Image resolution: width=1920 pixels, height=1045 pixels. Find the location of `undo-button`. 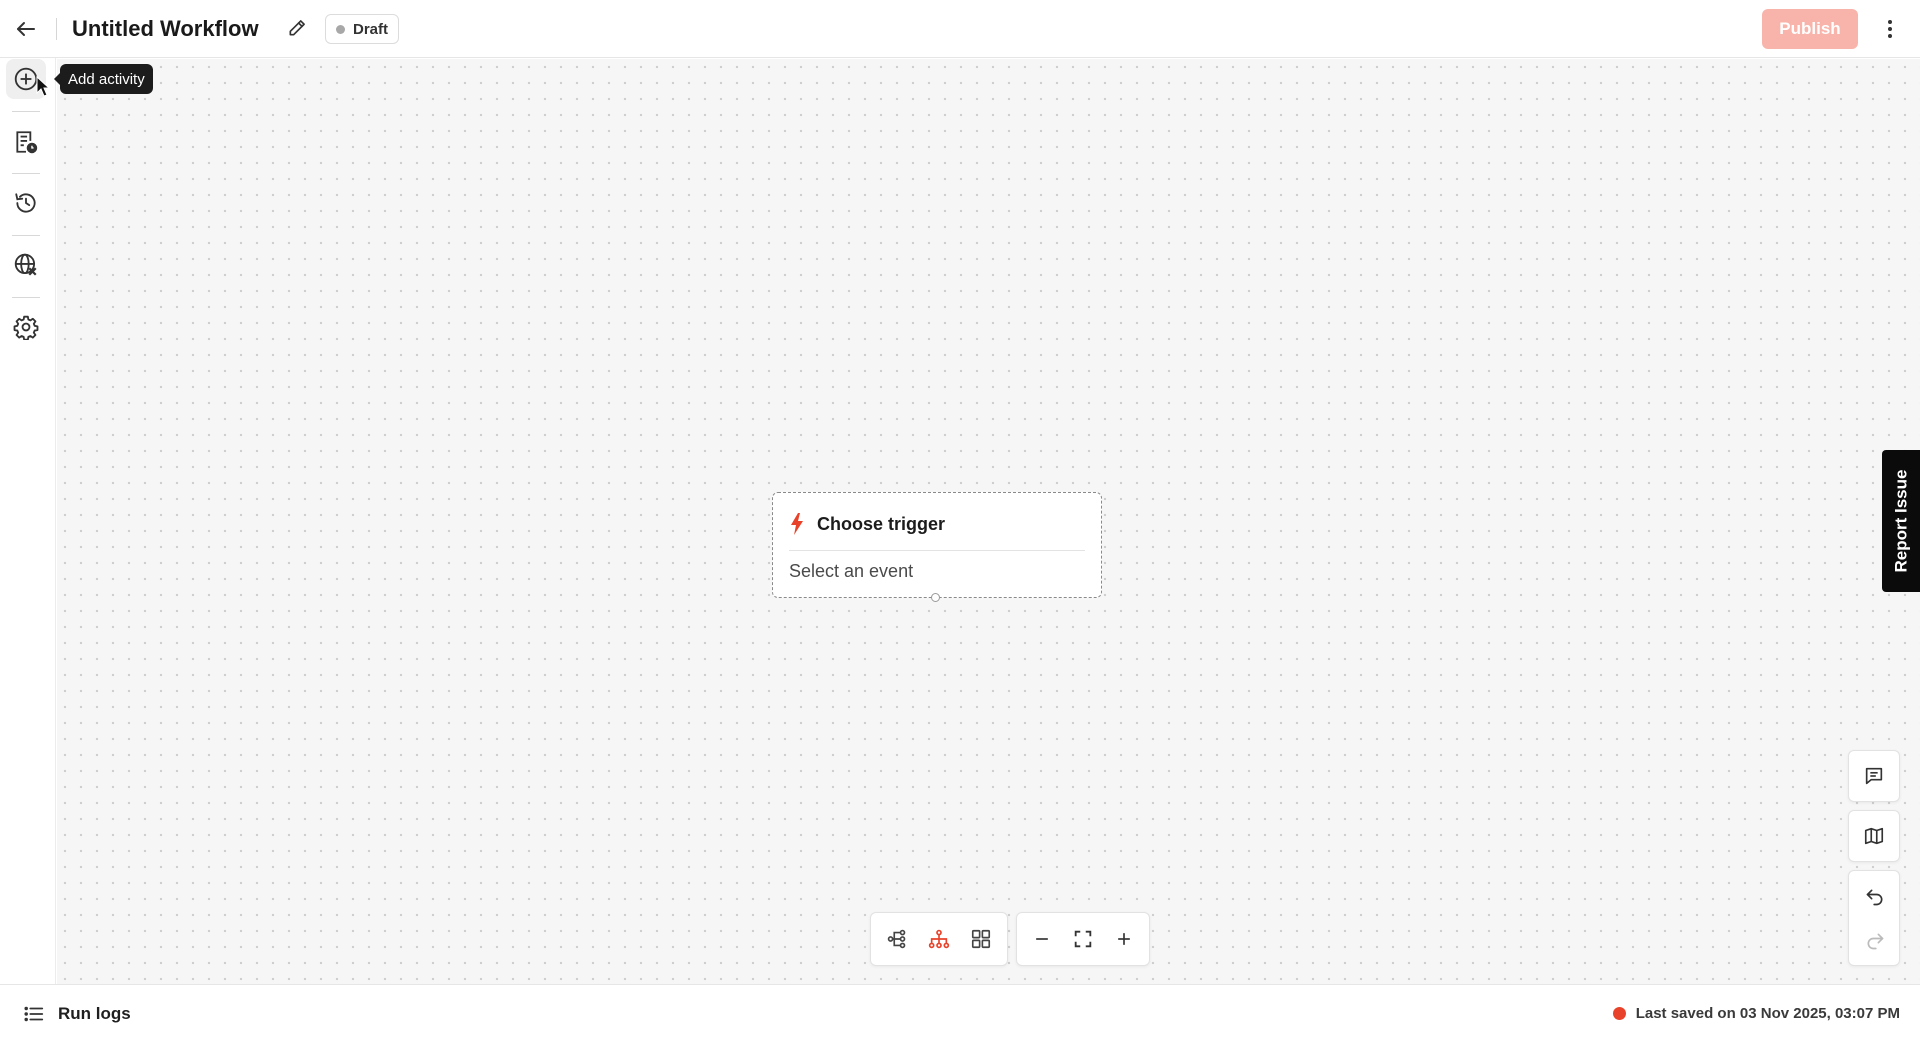

undo-button is located at coordinates (1875, 897).